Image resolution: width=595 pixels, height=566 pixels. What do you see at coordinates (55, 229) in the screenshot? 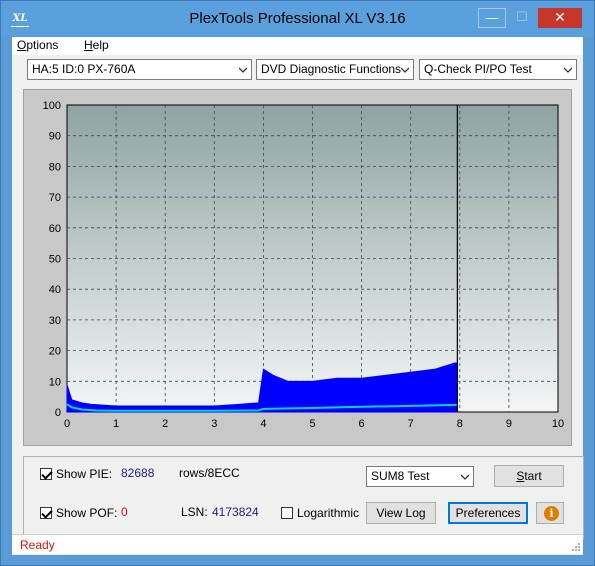
I see `y-tick-label: 60` at bounding box center [55, 229].